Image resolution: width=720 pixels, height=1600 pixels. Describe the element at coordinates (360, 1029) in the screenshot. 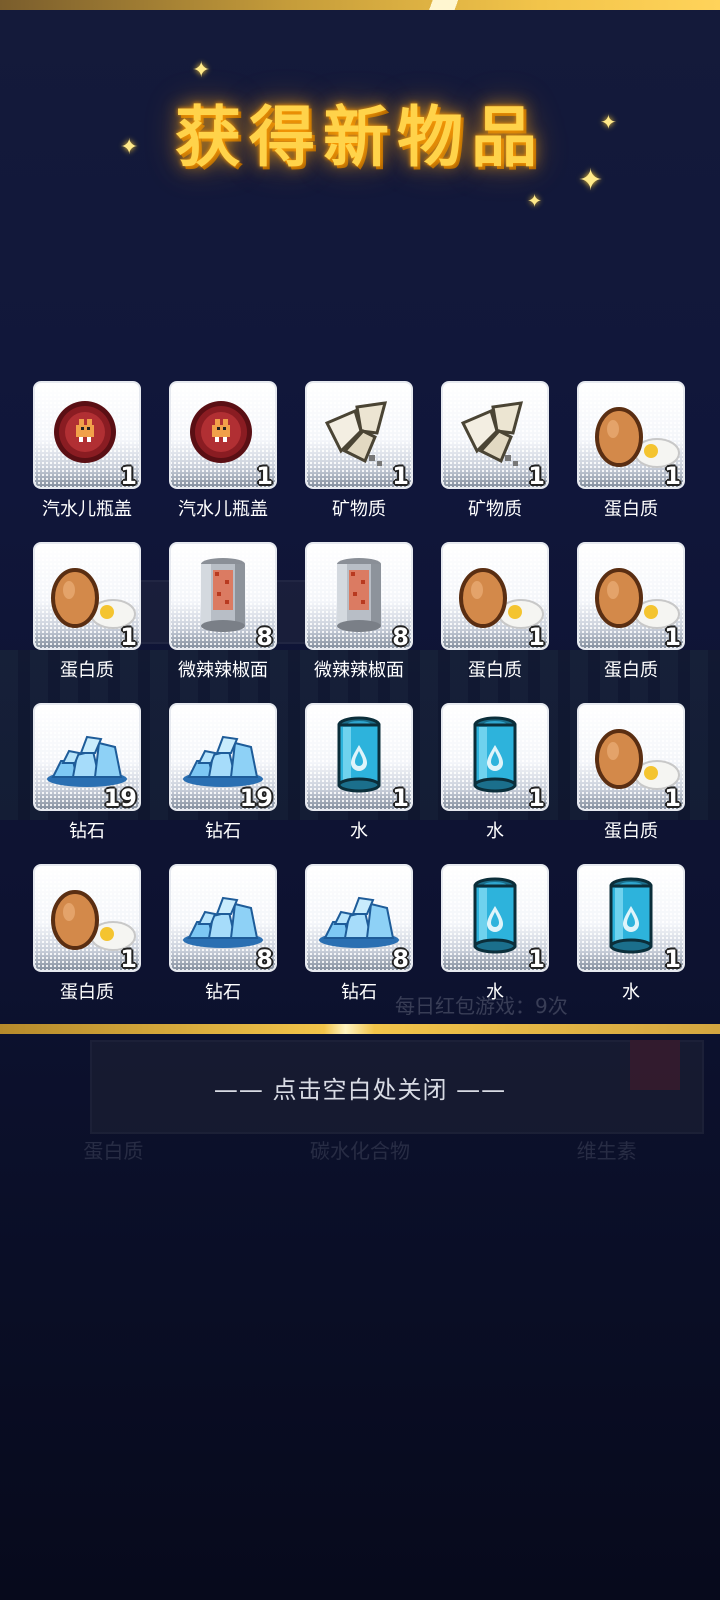

I see `bottom-accent-bar` at that location.